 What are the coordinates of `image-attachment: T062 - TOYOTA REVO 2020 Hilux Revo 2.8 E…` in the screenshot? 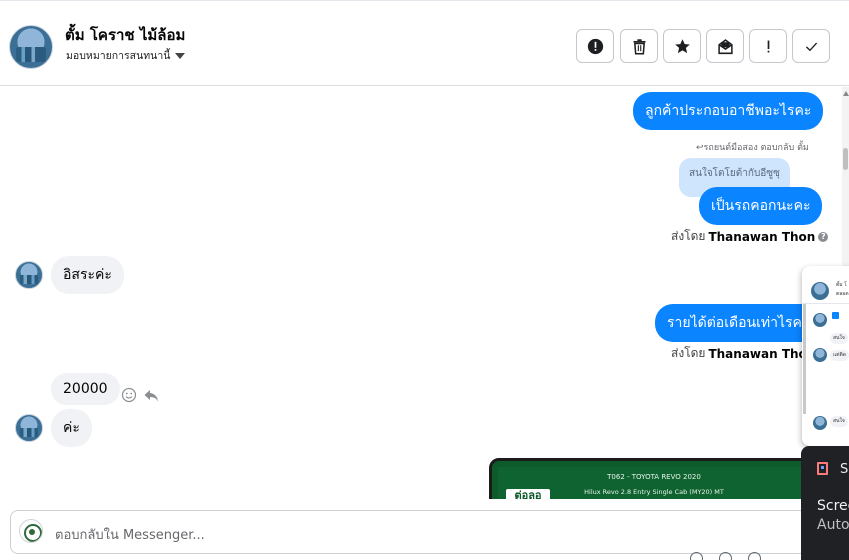 It's located at (654, 478).